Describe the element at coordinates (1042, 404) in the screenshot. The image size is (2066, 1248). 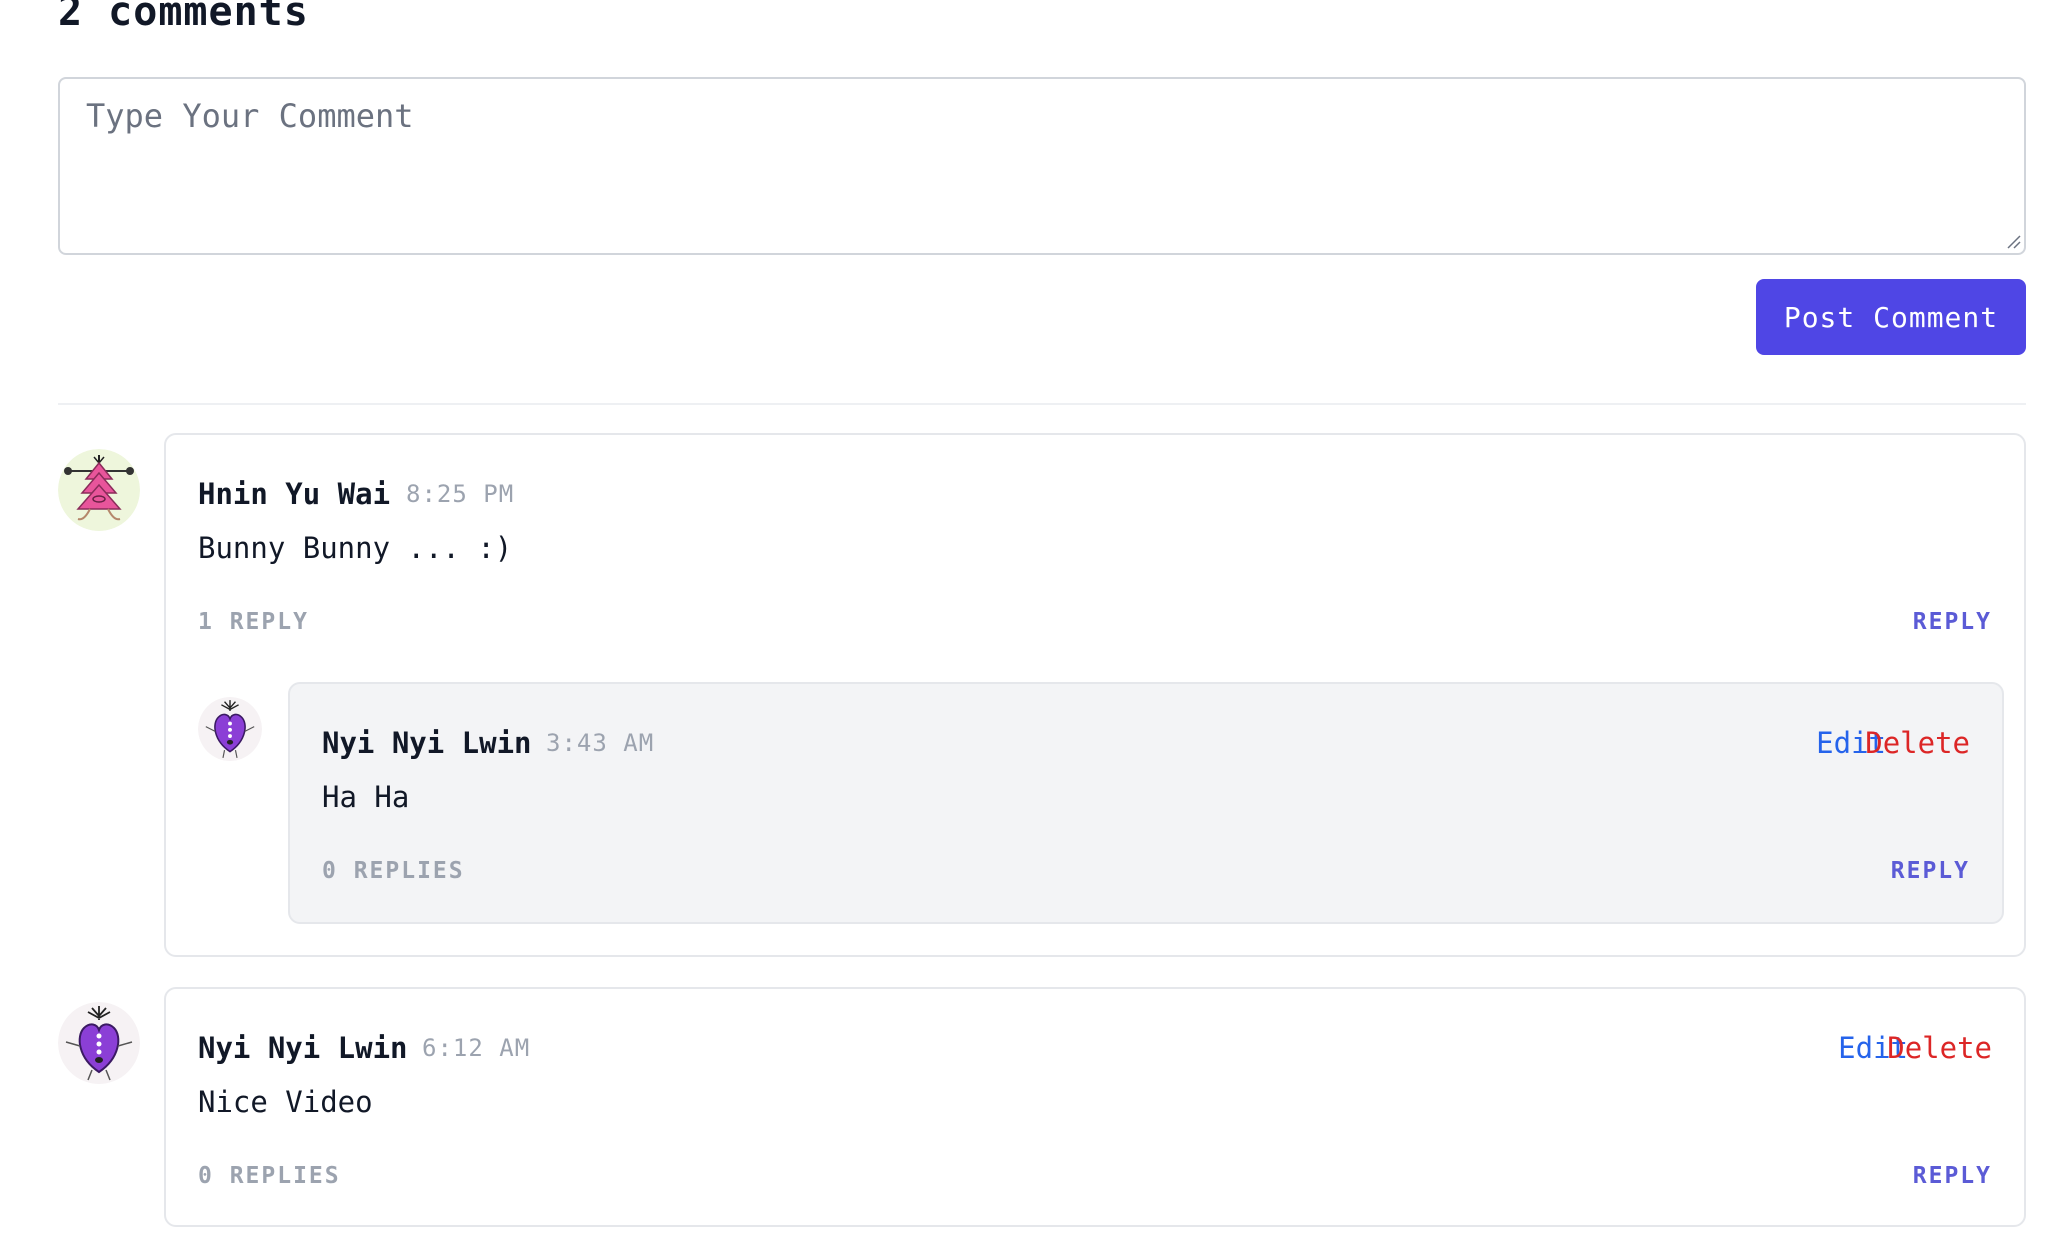
I see `divider` at that location.